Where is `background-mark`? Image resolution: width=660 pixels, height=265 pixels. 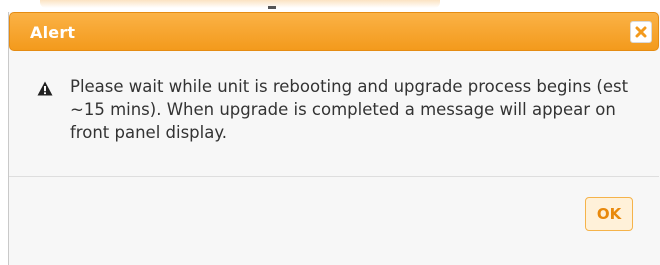 background-mark is located at coordinates (272, 7).